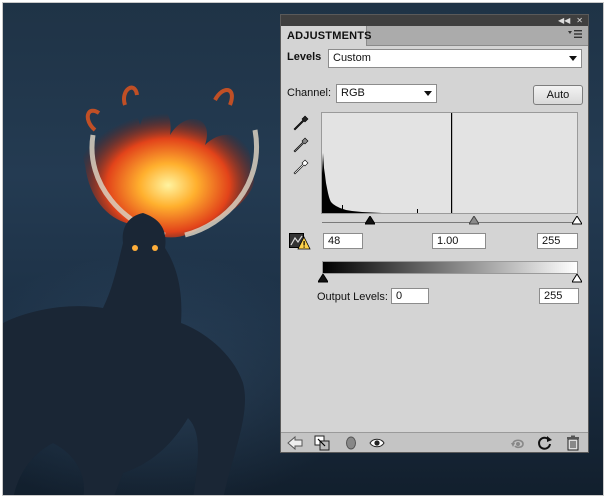  Describe the element at coordinates (455, 58) in the screenshot. I see `preset-dropdown: Custom` at that location.